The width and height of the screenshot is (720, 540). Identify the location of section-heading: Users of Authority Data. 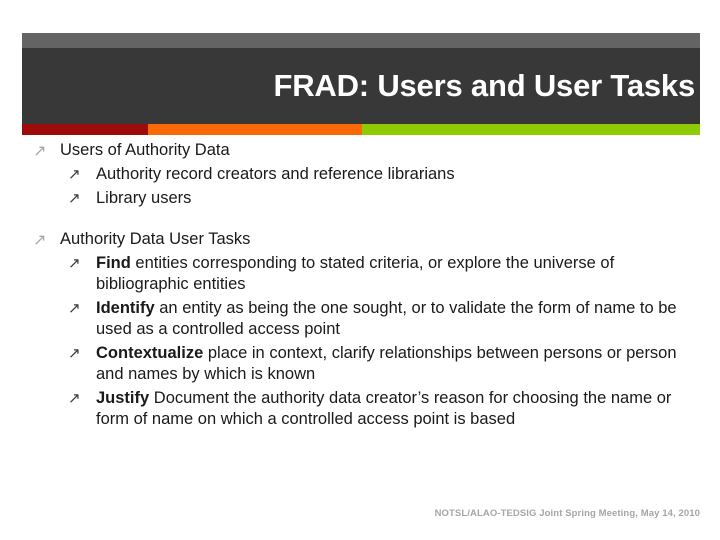
(145, 150).